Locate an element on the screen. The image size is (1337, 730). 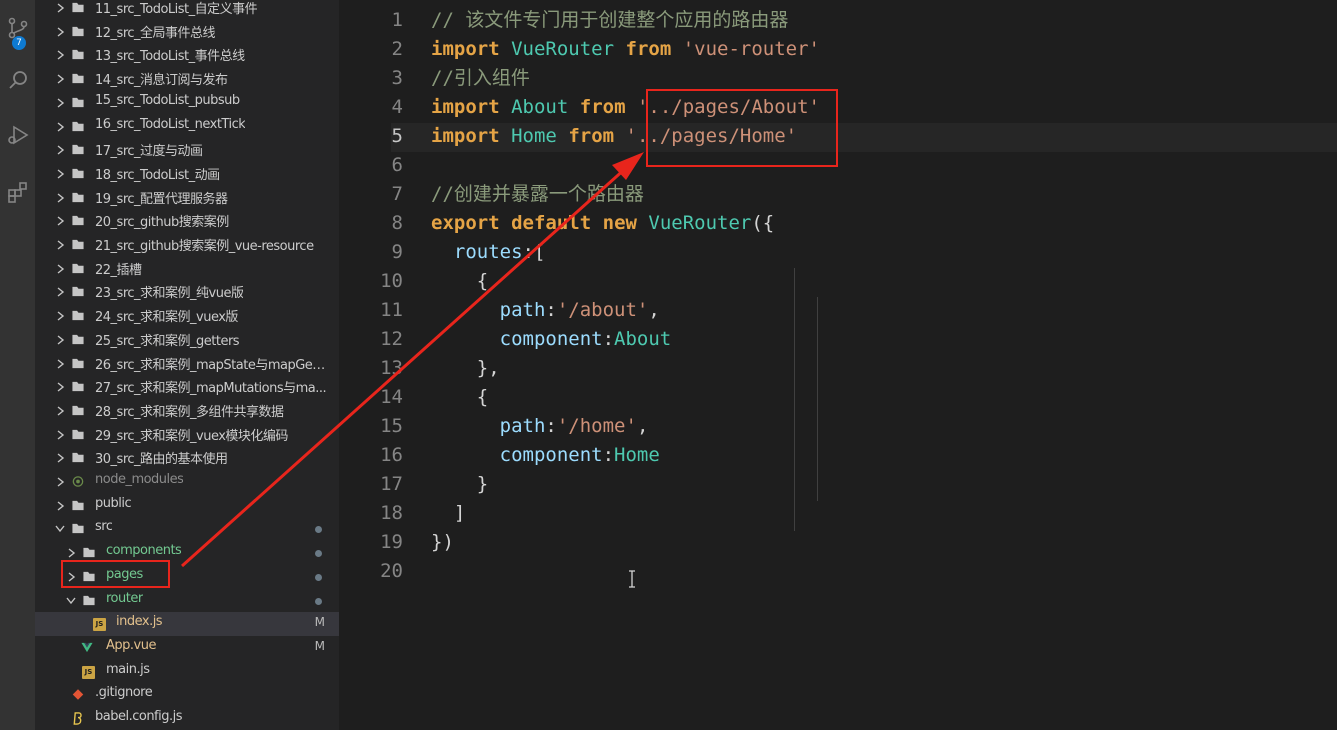
explorer-item: 22_插槽 is located at coordinates (187, 269).